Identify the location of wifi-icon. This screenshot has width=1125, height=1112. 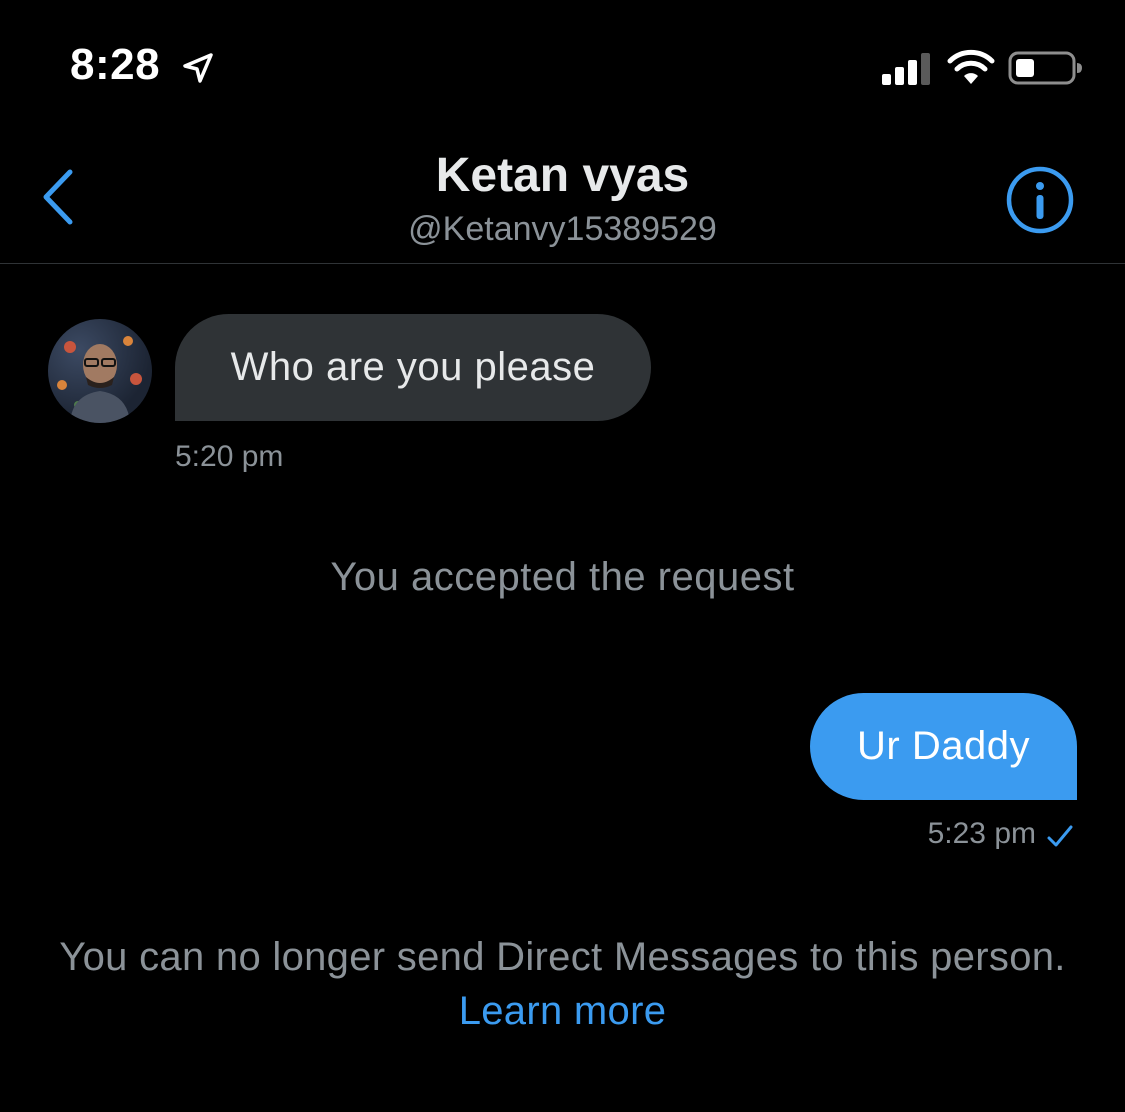
(971, 66).